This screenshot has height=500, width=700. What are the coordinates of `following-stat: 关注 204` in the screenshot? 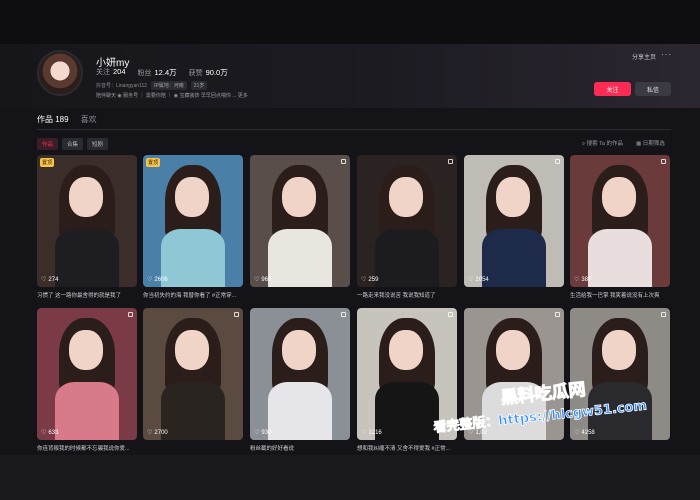 It's located at (111, 72).